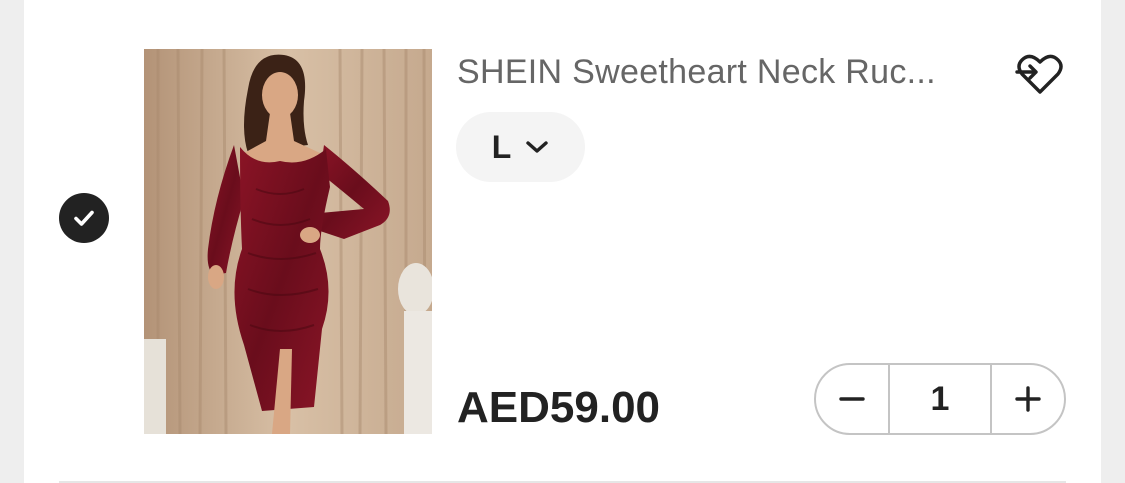 Image resolution: width=1125 pixels, height=483 pixels. I want to click on size-selector: L, so click(520, 147).